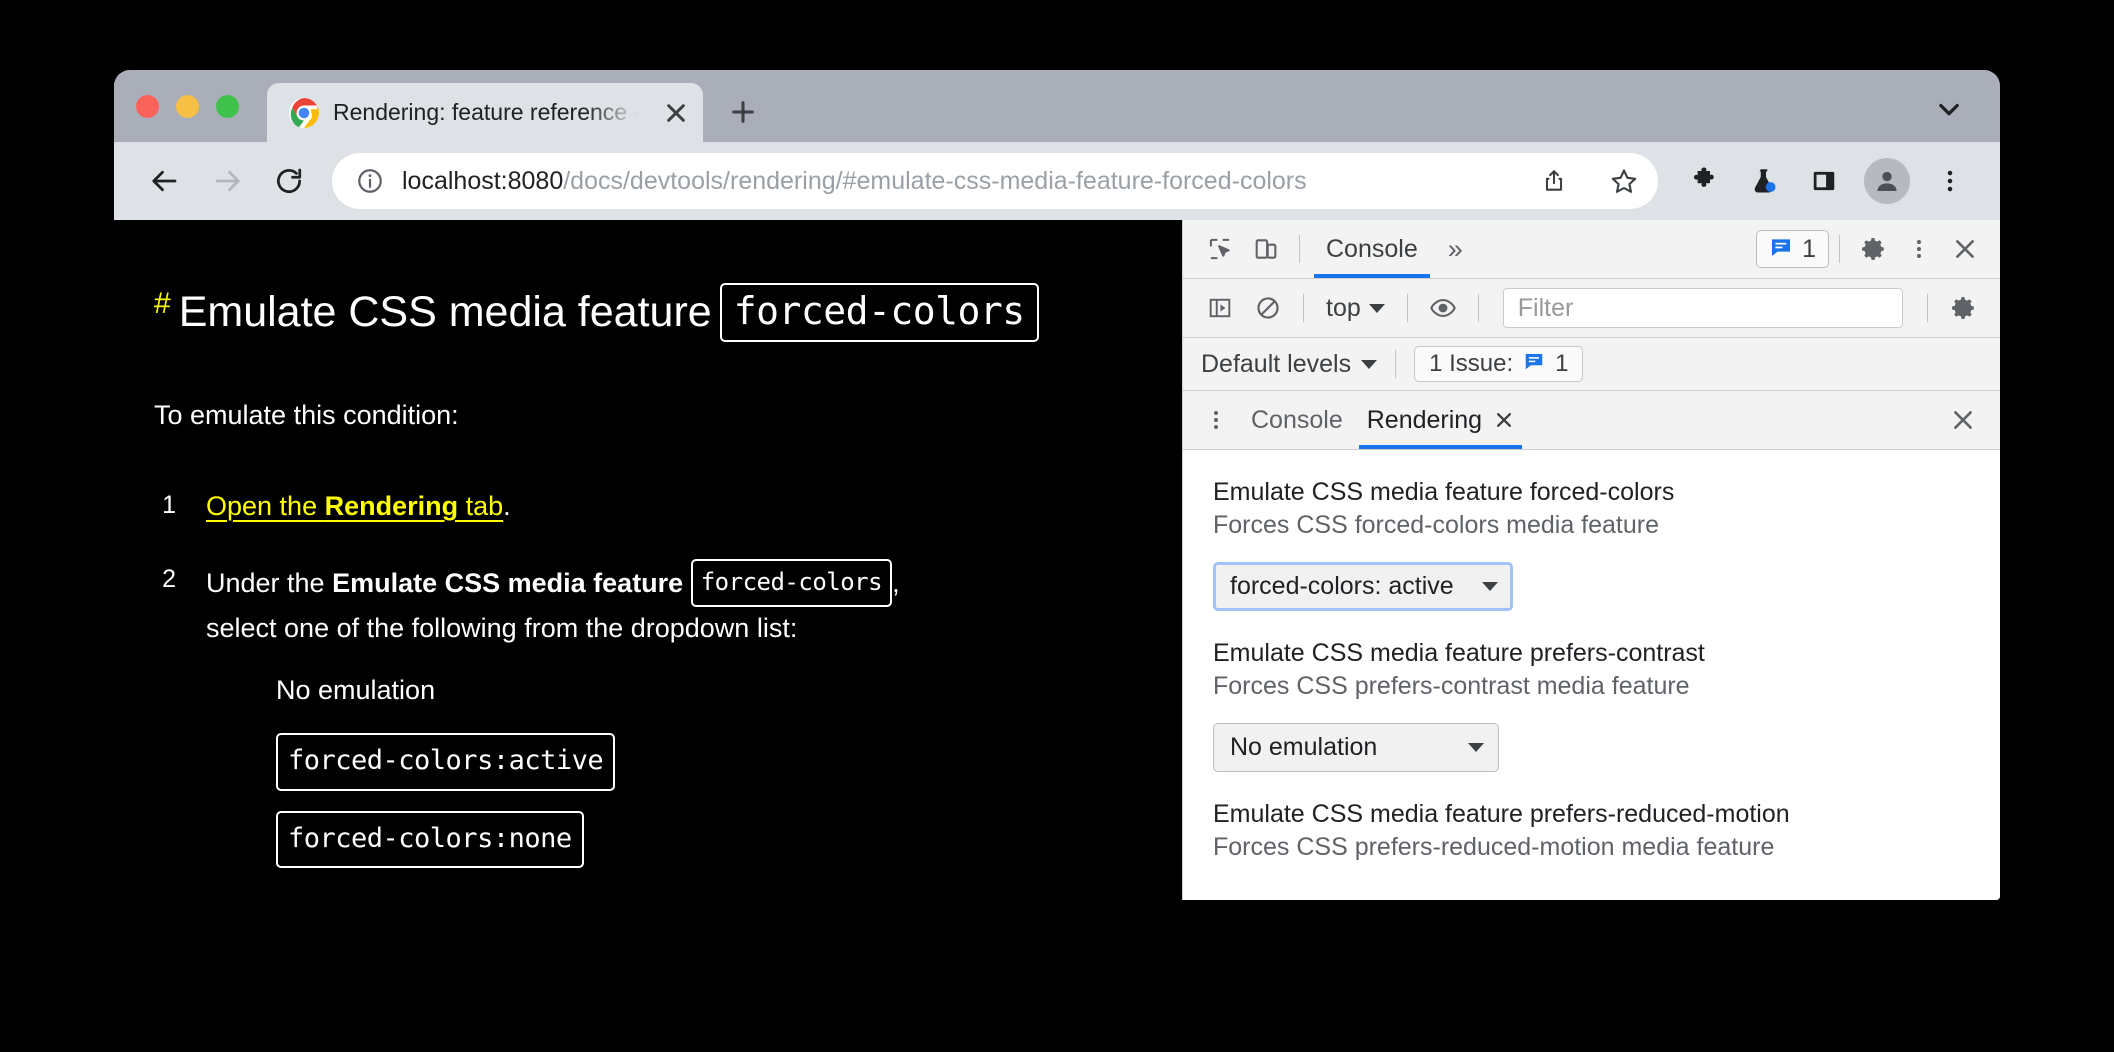  Describe the element at coordinates (1436, 525) in the screenshot. I see `setting-description: Forces CSS forced-colors media feature` at that location.